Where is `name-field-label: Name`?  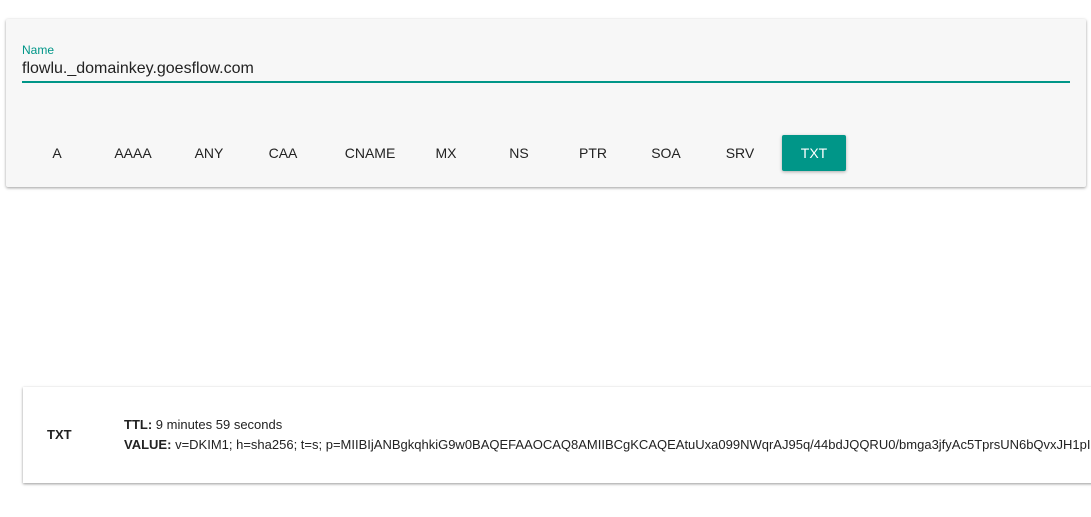 name-field-label: Name is located at coordinates (38, 50).